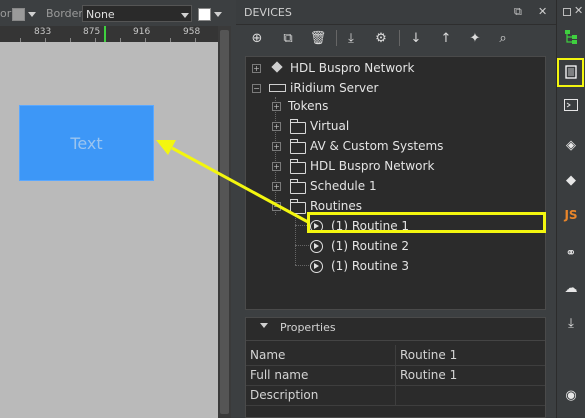 The width and height of the screenshot is (585, 418). I want to click on text-item-label: Text, so click(86, 143).